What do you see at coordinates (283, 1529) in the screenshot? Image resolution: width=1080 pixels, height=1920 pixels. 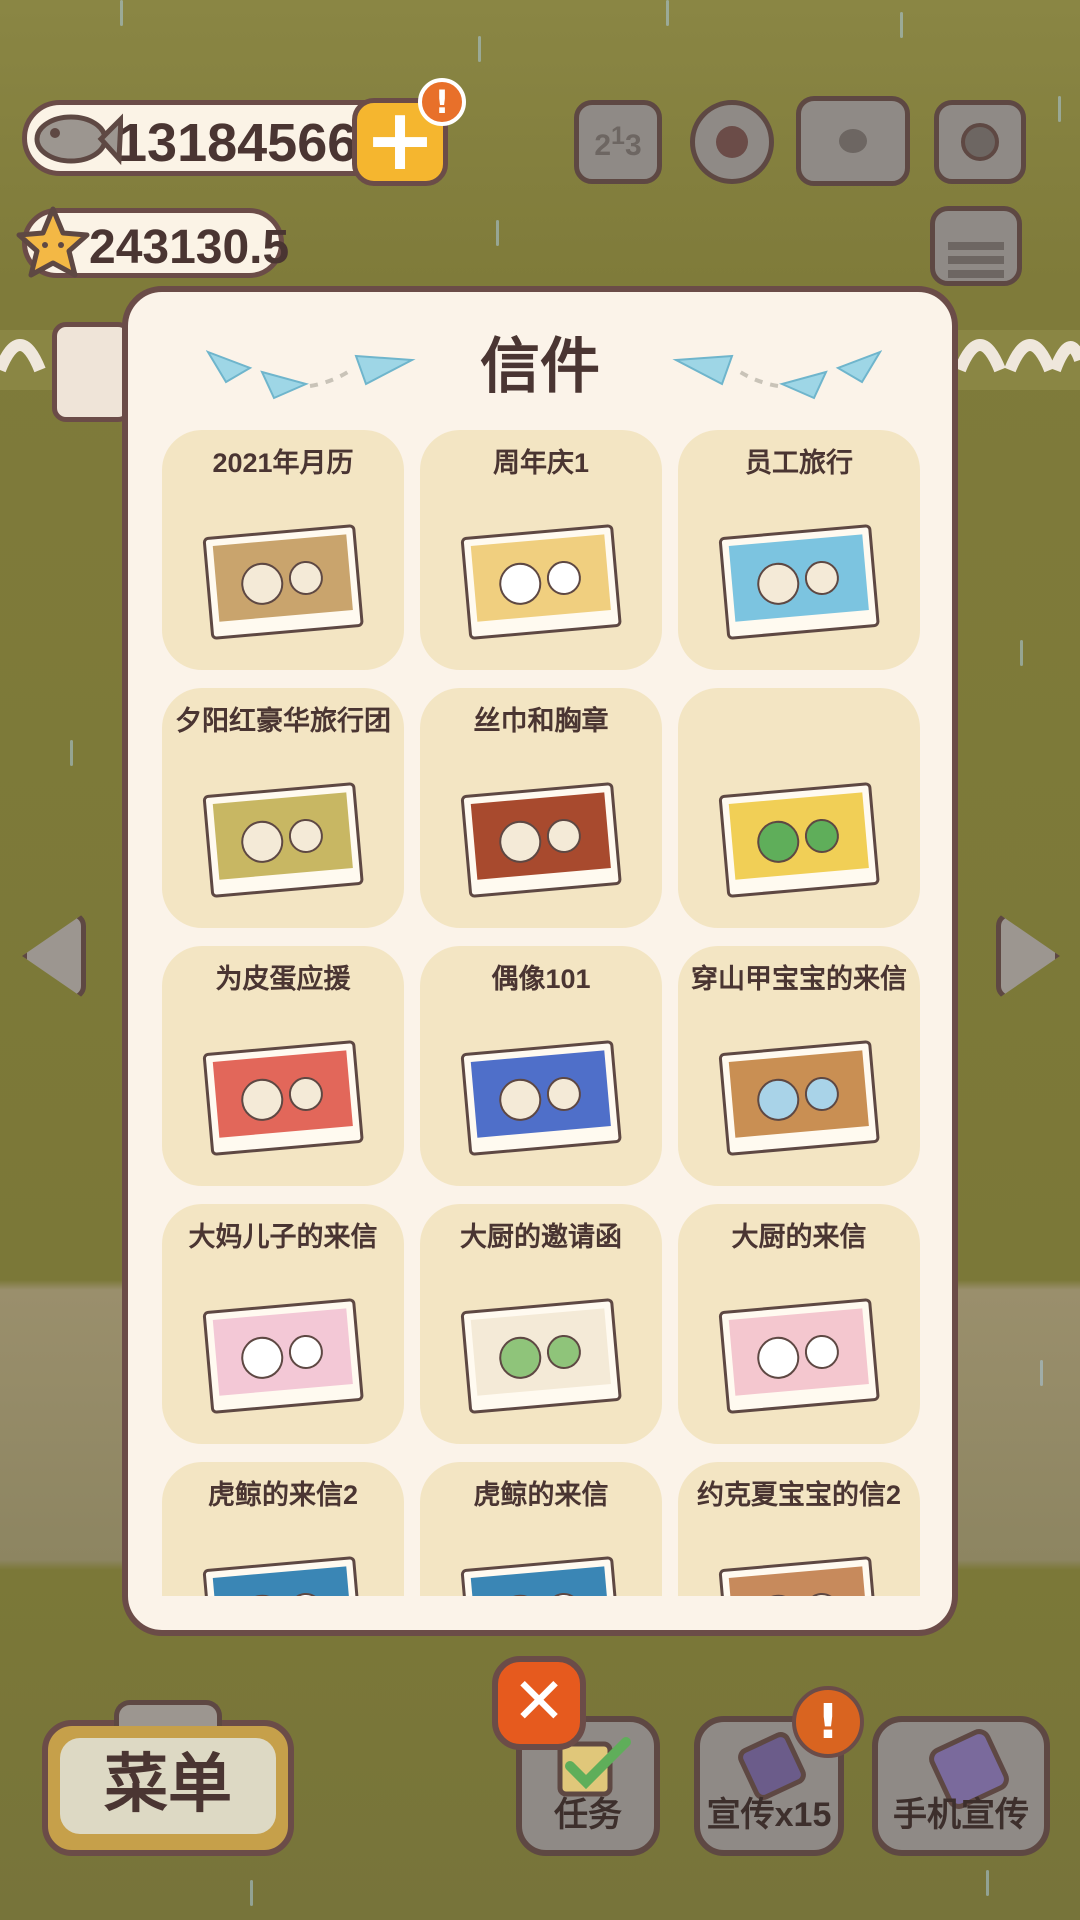 I see `letter-card: 虎鲸的来信2` at bounding box center [283, 1529].